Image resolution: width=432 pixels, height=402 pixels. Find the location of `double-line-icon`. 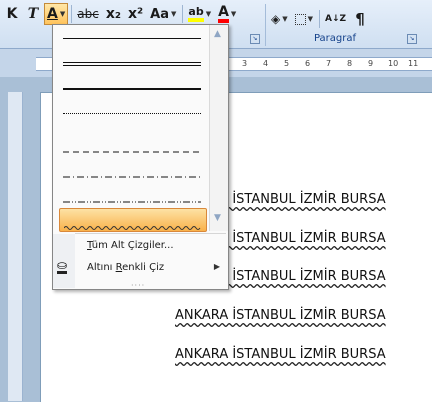

double-line-icon is located at coordinates (132, 64).